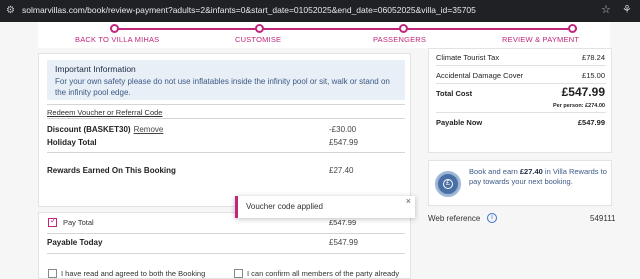  I want to click on holiday-total-label: Holiday Total, so click(72, 142).